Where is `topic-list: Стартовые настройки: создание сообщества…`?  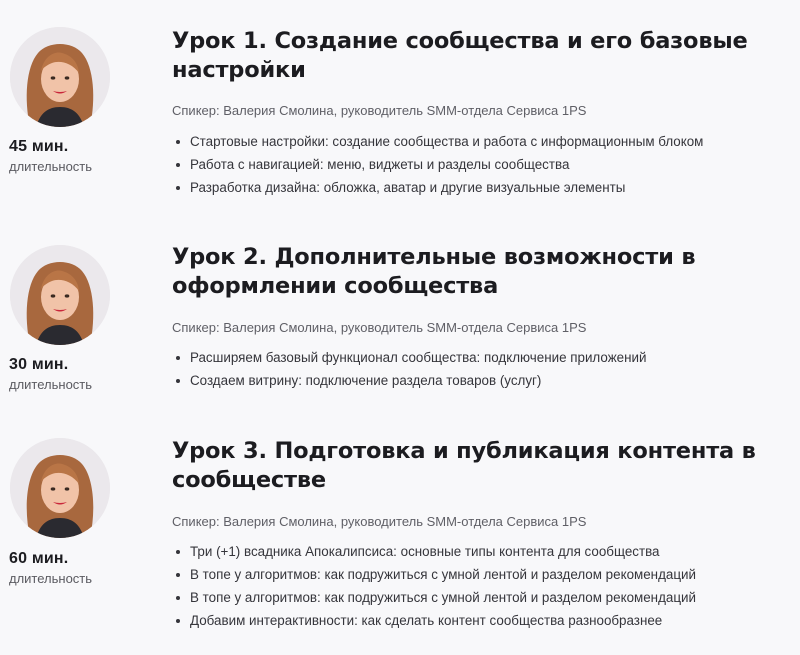 topic-list: Стартовые настройки: создание сообщества… is located at coordinates (437, 164).